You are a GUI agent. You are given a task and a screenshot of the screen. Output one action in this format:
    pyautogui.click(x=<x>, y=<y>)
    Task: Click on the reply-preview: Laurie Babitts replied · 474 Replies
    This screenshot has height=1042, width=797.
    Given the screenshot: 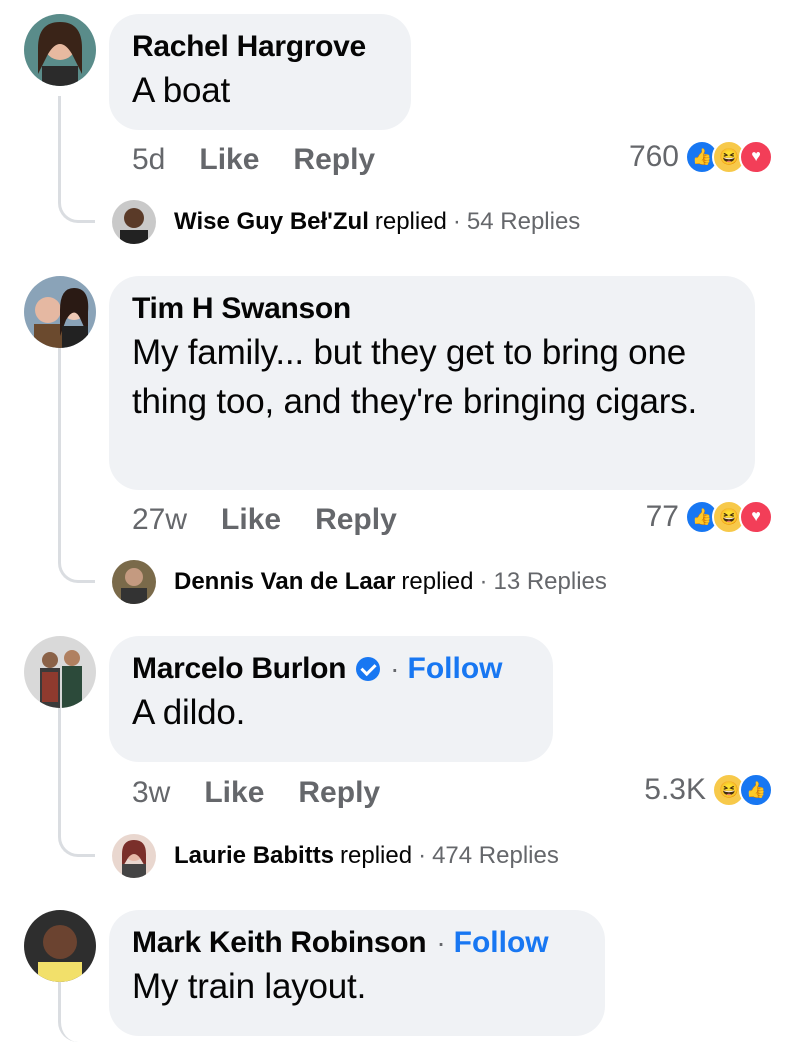 What is the action you would take?
    pyautogui.click(x=335, y=856)
    